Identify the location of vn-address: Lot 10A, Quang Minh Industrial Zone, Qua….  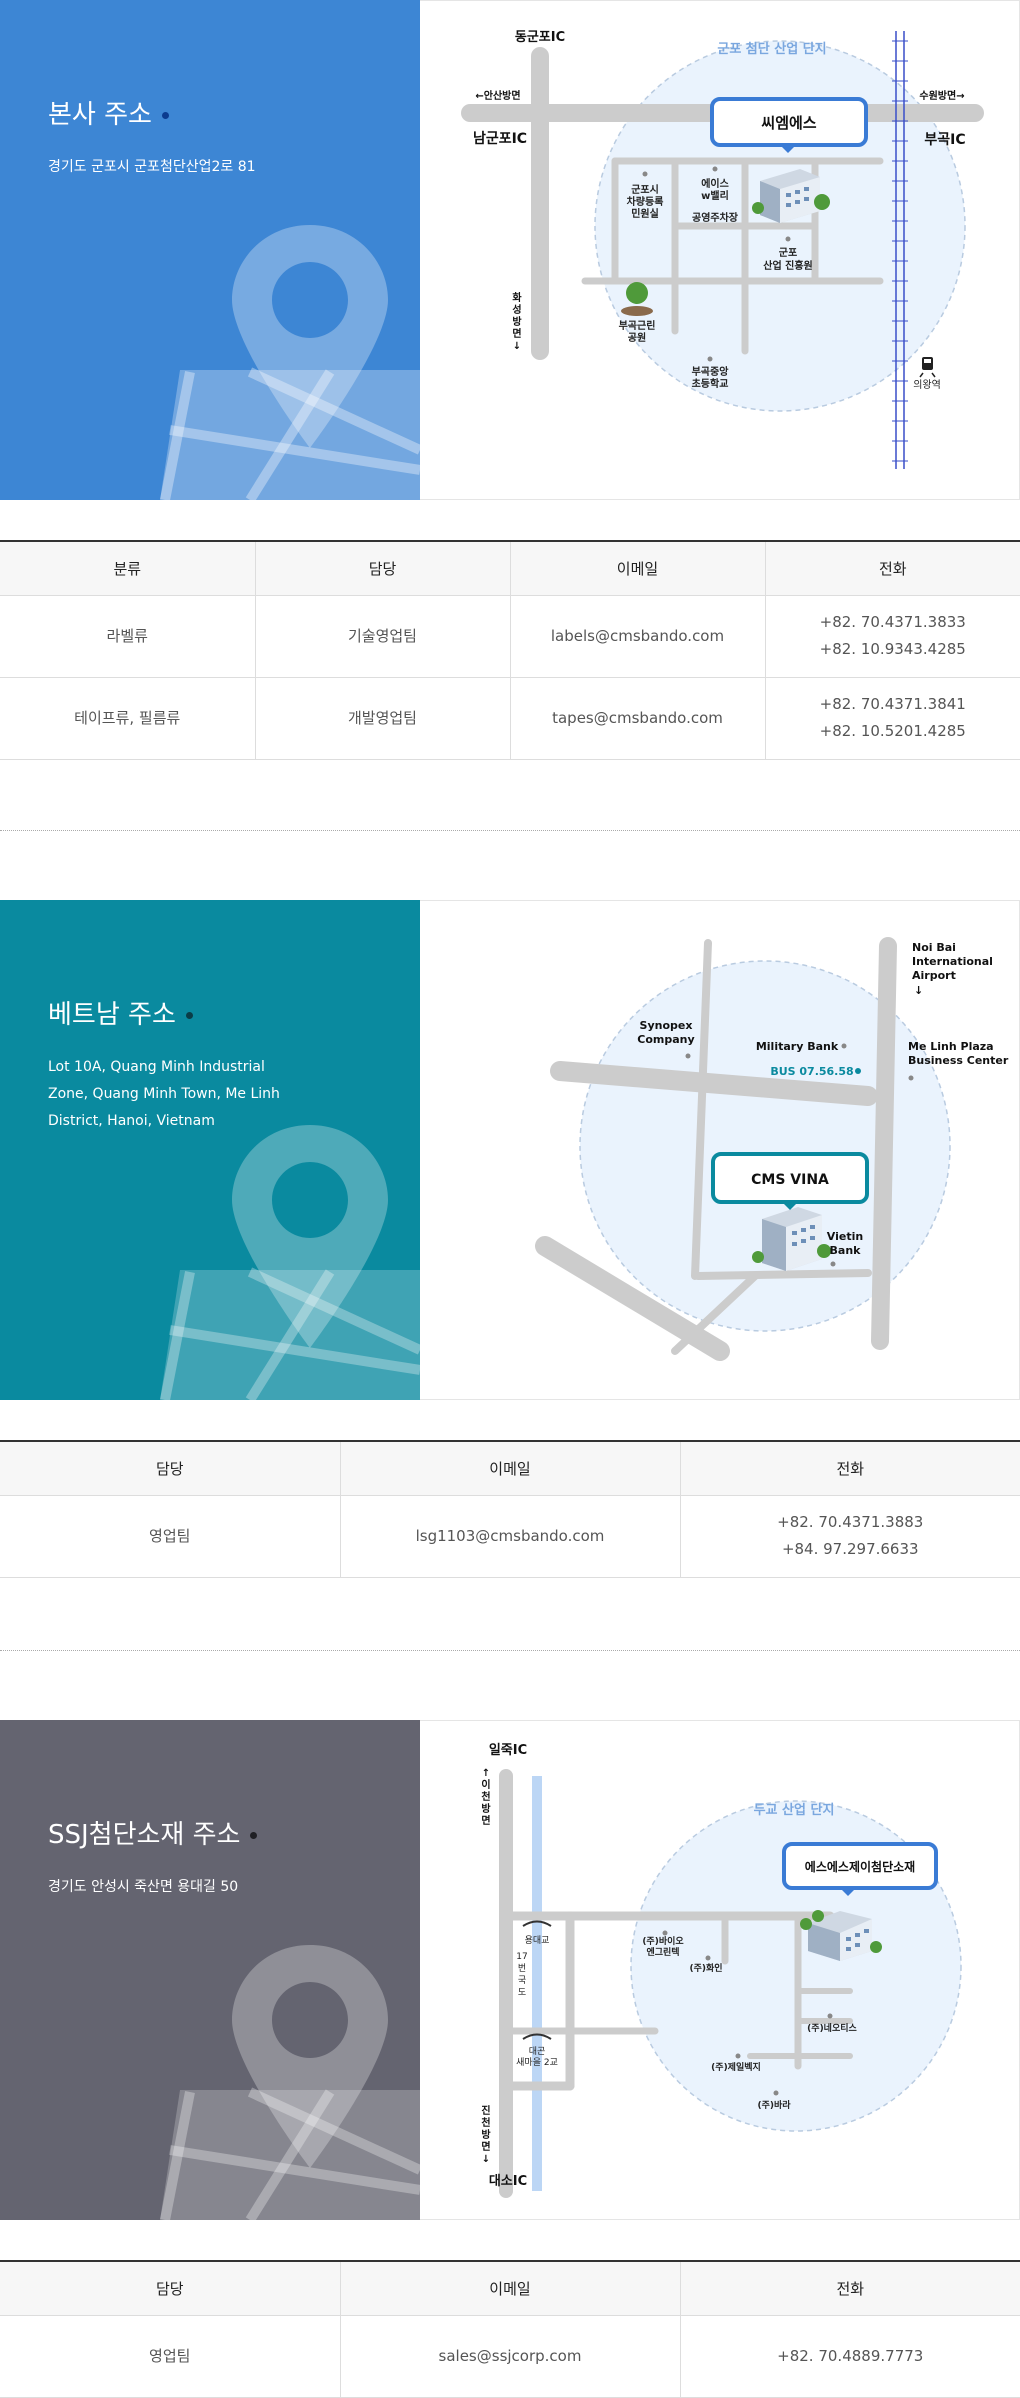
(164, 1094).